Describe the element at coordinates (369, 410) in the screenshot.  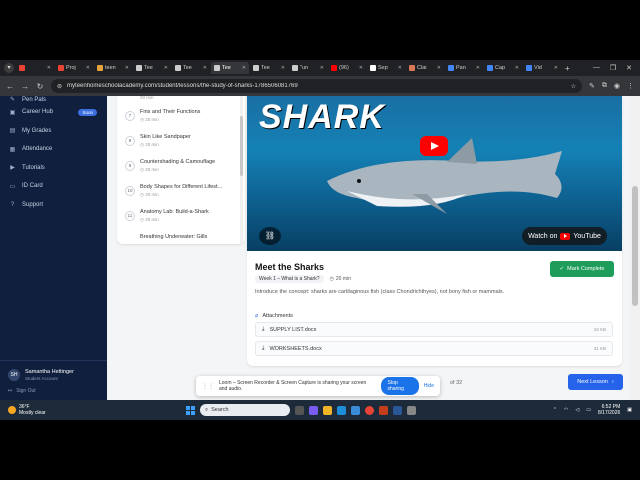
I see `chrome-icon` at that location.